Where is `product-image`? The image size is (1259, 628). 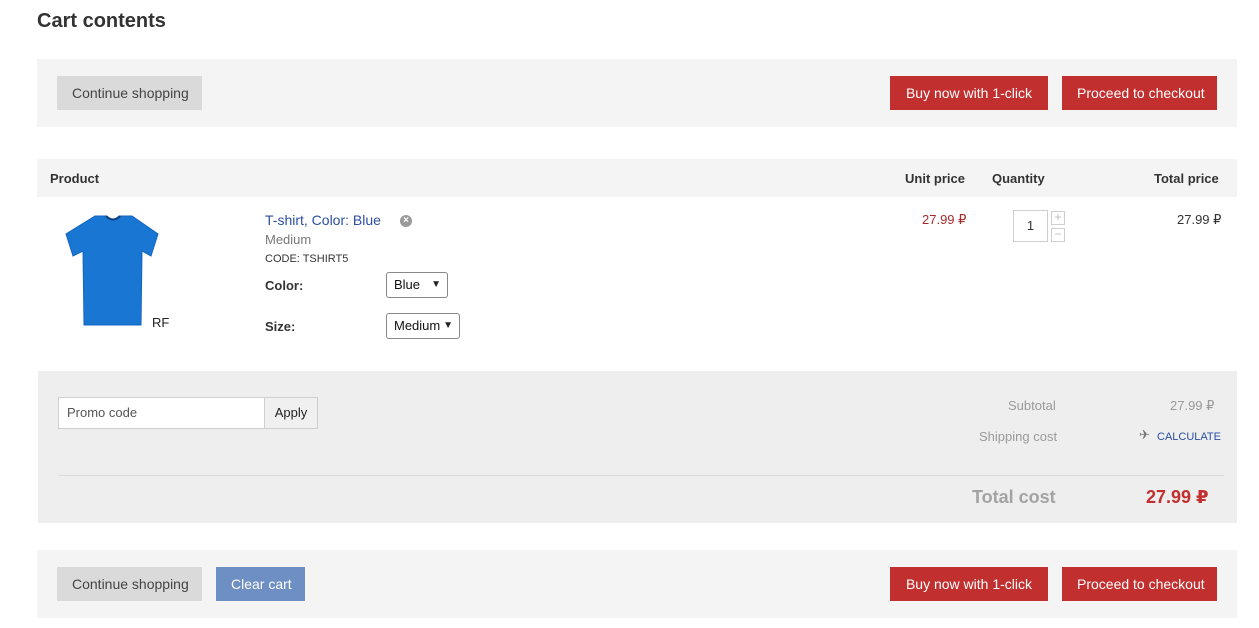 product-image is located at coordinates (113, 271).